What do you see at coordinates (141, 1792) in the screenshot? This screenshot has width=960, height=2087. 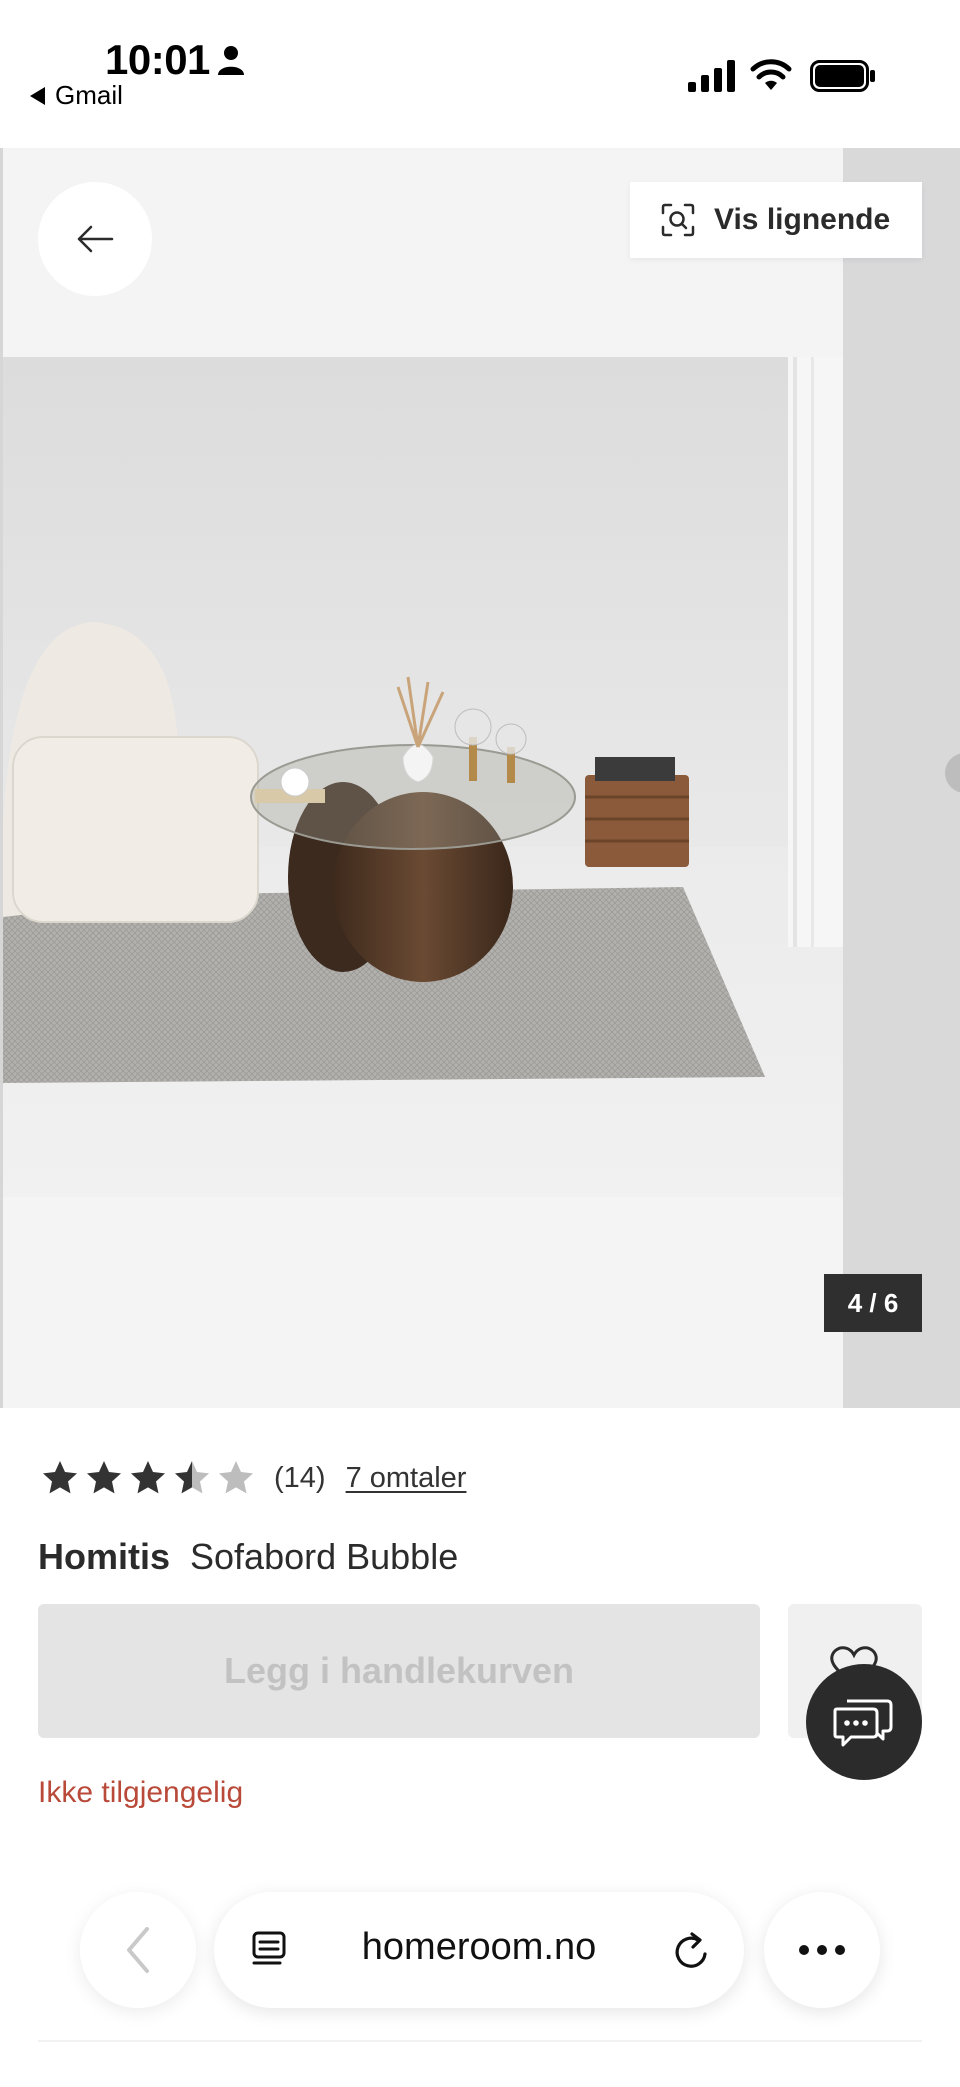 I see `availability-status: Ikke tilgjengelig` at bounding box center [141, 1792].